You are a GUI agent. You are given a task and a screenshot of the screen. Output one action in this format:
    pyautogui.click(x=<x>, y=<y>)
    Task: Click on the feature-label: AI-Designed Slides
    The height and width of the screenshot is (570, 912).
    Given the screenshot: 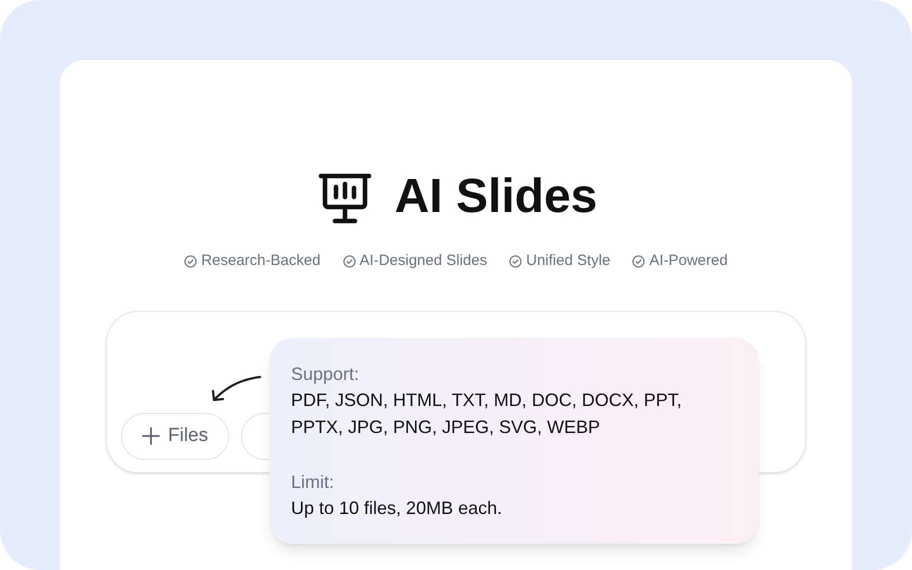 What is the action you would take?
    pyautogui.click(x=424, y=261)
    